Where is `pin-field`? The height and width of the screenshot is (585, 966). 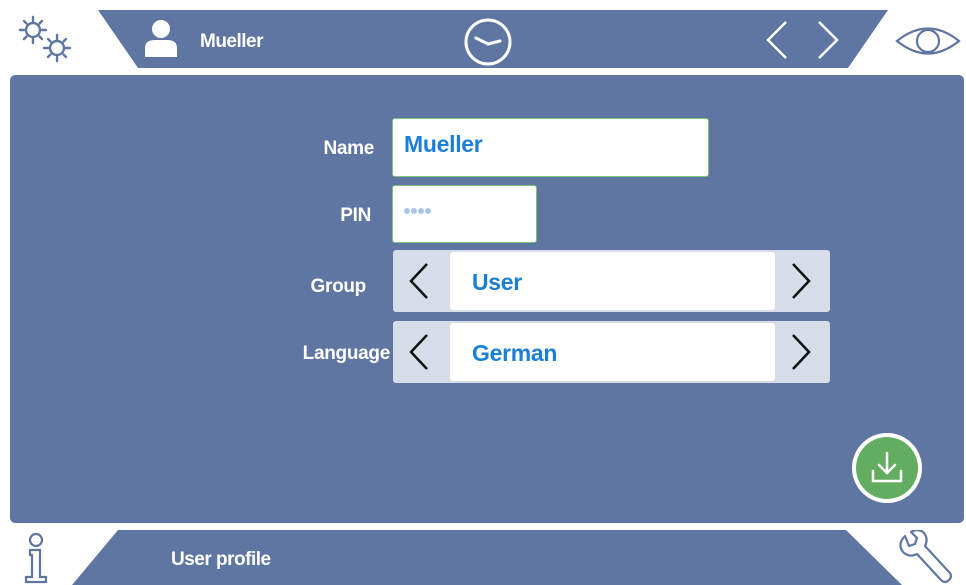 pin-field is located at coordinates (464, 214).